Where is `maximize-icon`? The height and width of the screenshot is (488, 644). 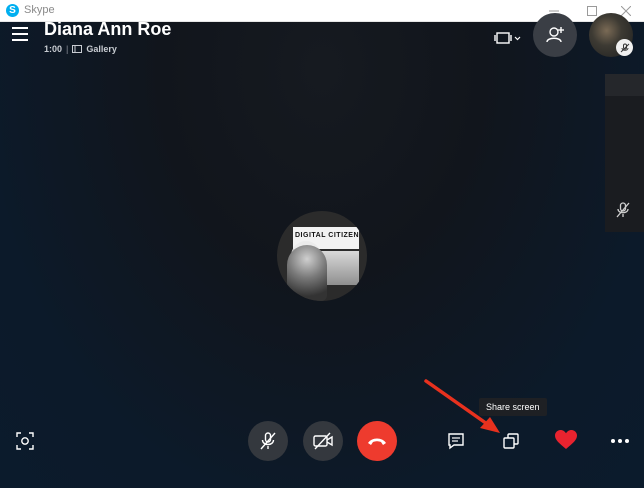 maximize-icon is located at coordinates (592, 11).